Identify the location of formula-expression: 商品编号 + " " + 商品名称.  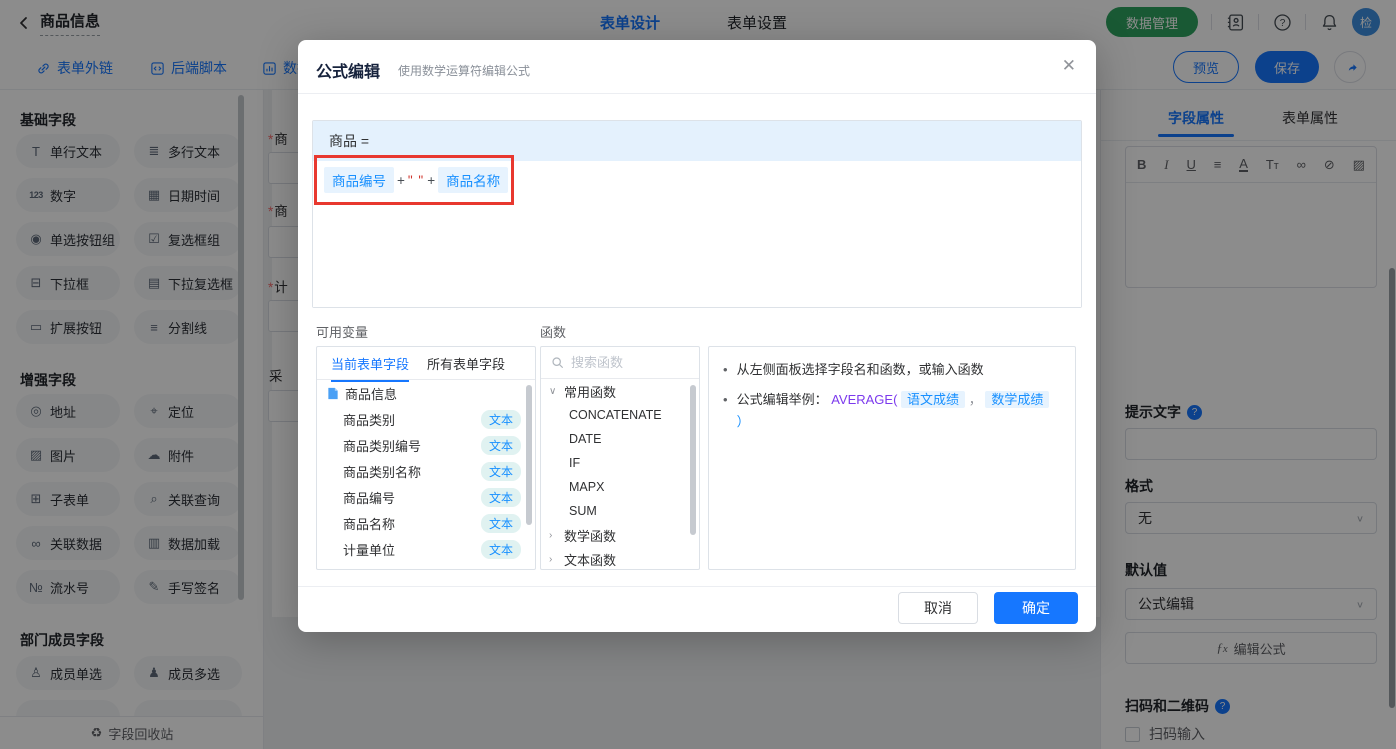
(416, 180).